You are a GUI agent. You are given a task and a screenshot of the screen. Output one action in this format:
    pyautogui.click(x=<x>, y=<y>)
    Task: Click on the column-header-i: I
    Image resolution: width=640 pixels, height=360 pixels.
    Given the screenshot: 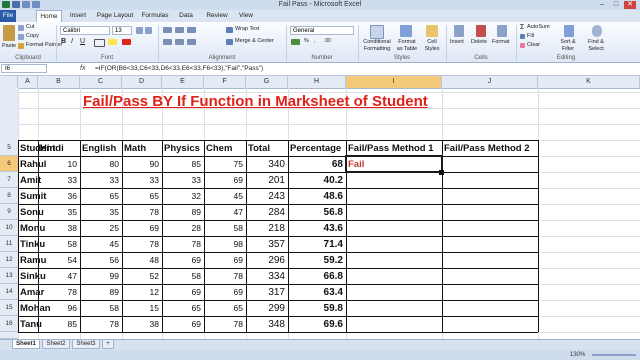 What is the action you would take?
    pyautogui.click(x=394, y=82)
    